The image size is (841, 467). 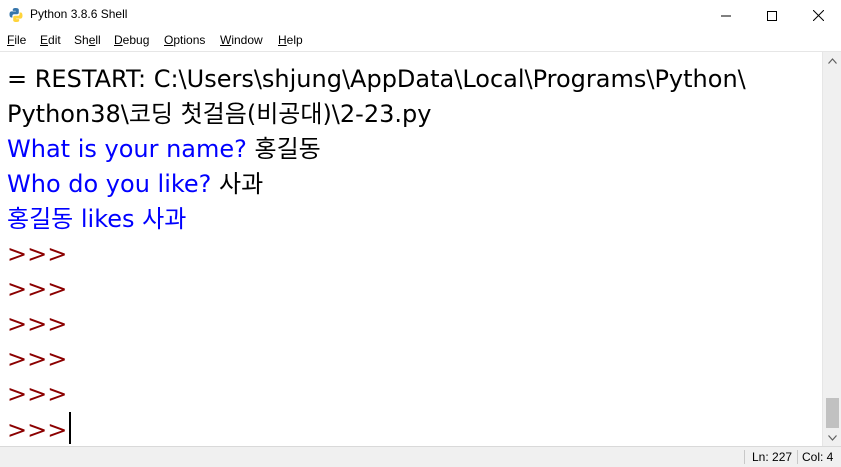 I want to click on menu-shell-pre: Sh, so click(x=81, y=40).